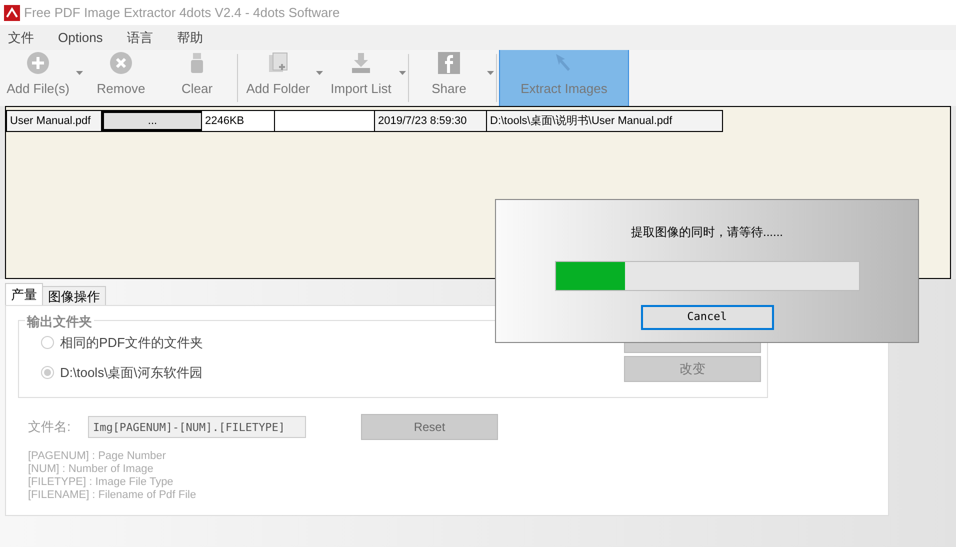 The width and height of the screenshot is (956, 547). Describe the element at coordinates (604, 121) in the screenshot. I see `table-cell: D:\tools\桌面\说明书\User Manual.pdf` at that location.